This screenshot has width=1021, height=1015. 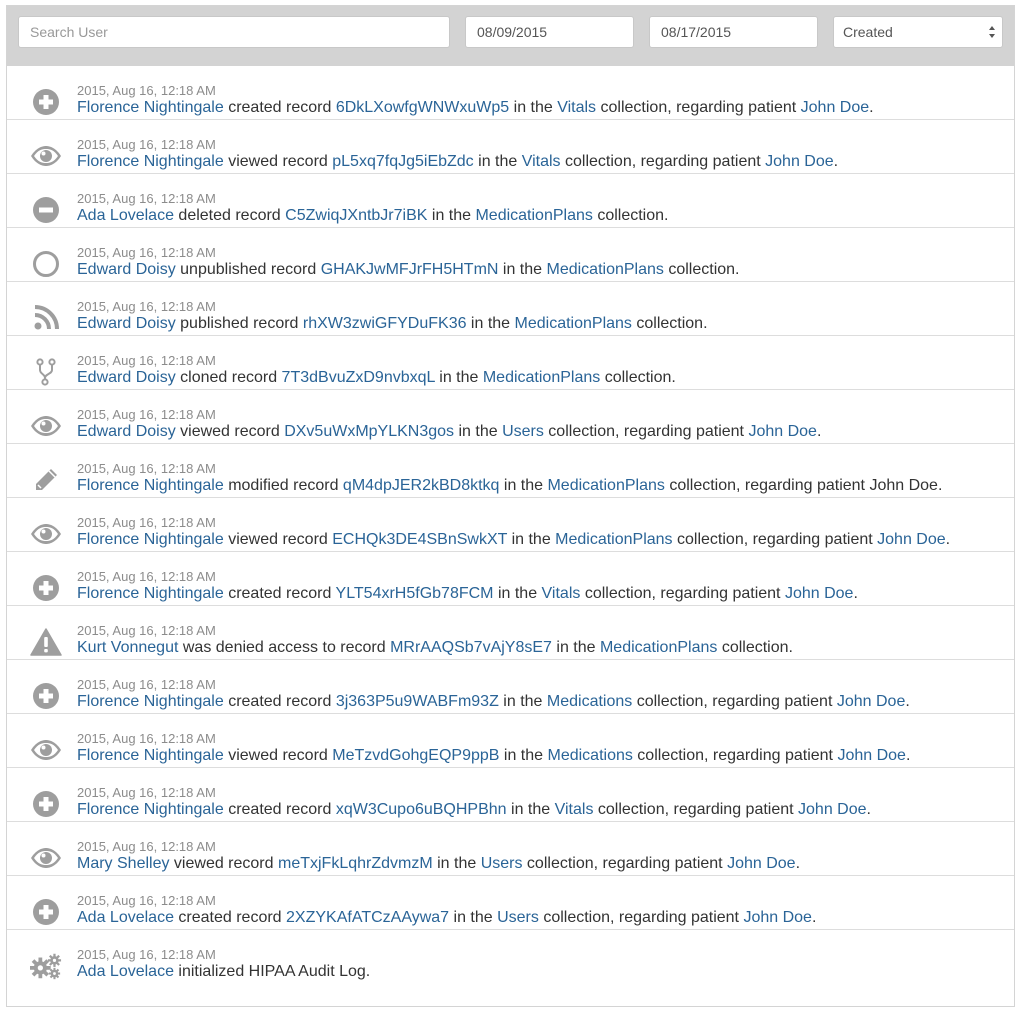 What do you see at coordinates (549, 32) in the screenshot?
I see `date-from-input` at bounding box center [549, 32].